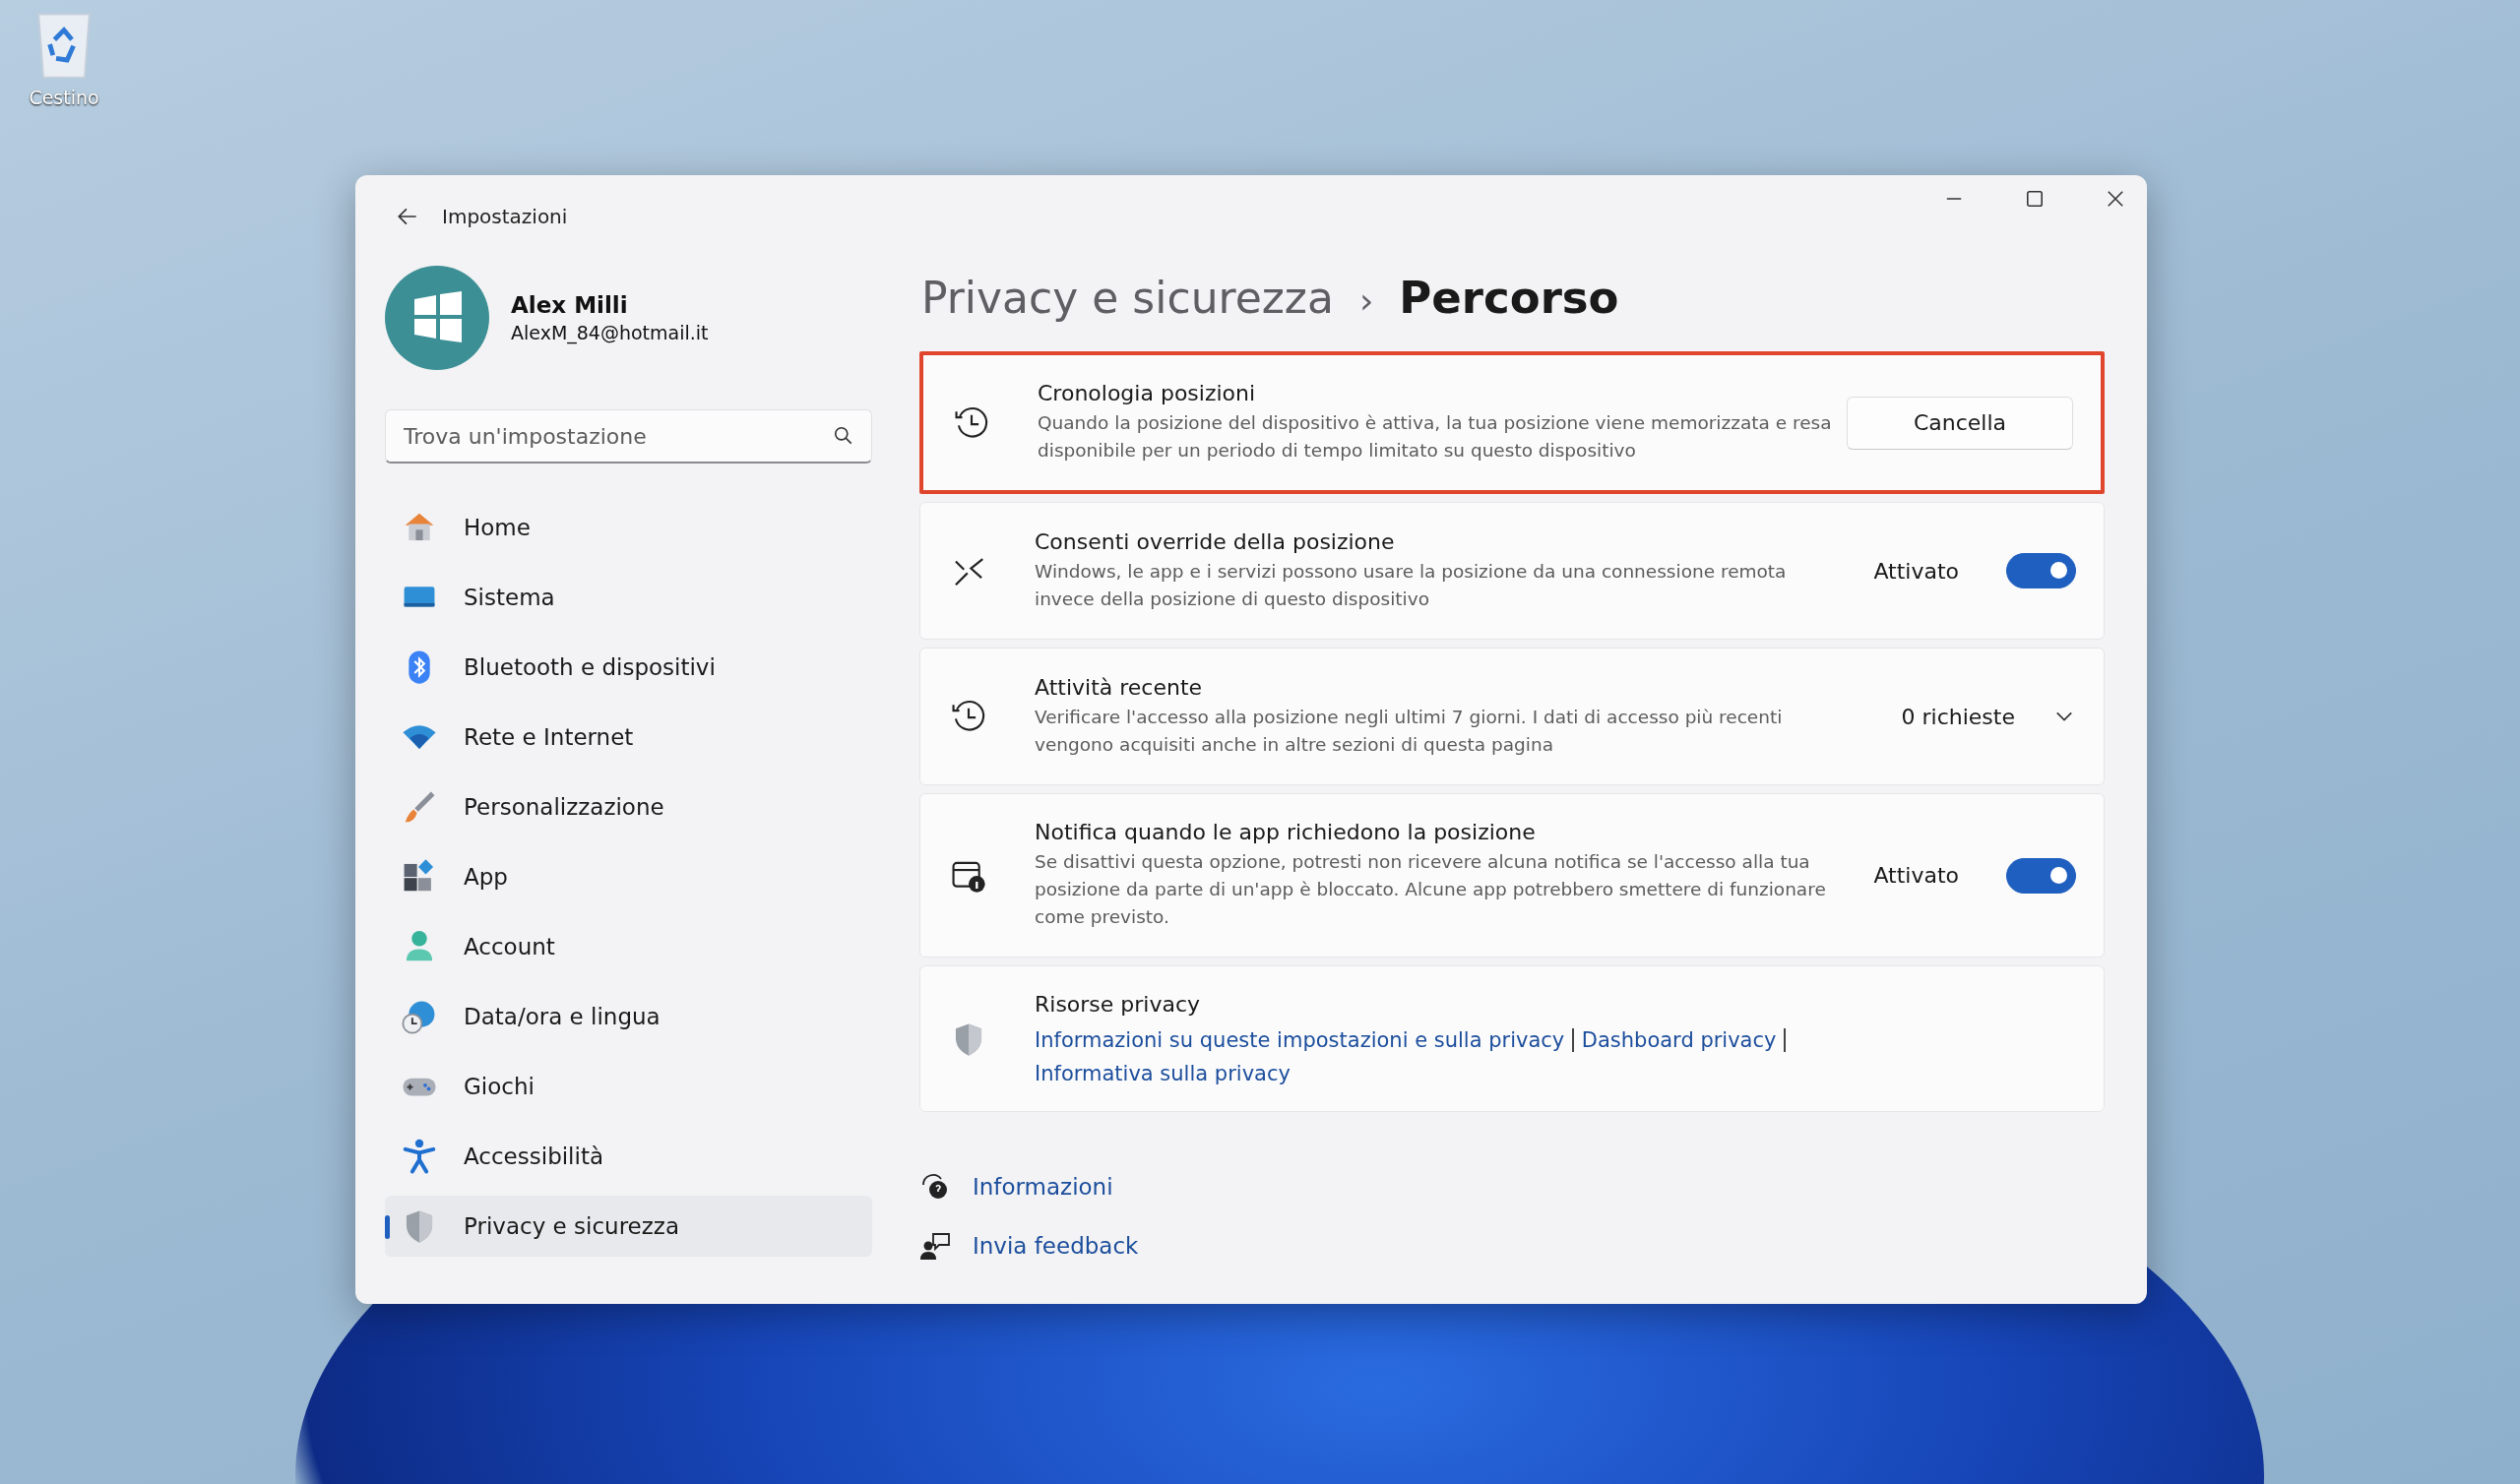 The image size is (2520, 1484). Describe the element at coordinates (610, 333) in the screenshot. I see `user-email: AlexM_84@hotmail.it` at that location.